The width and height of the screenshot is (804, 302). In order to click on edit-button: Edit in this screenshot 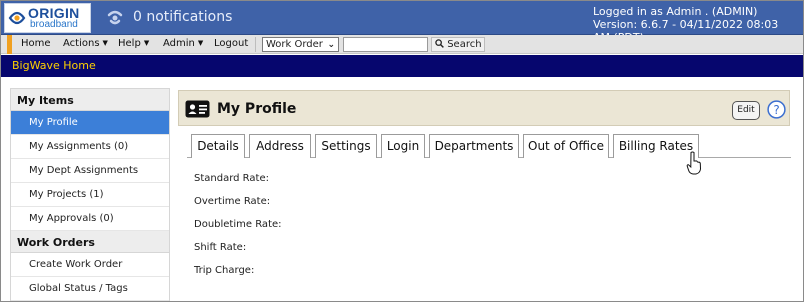, I will do `click(746, 110)`.